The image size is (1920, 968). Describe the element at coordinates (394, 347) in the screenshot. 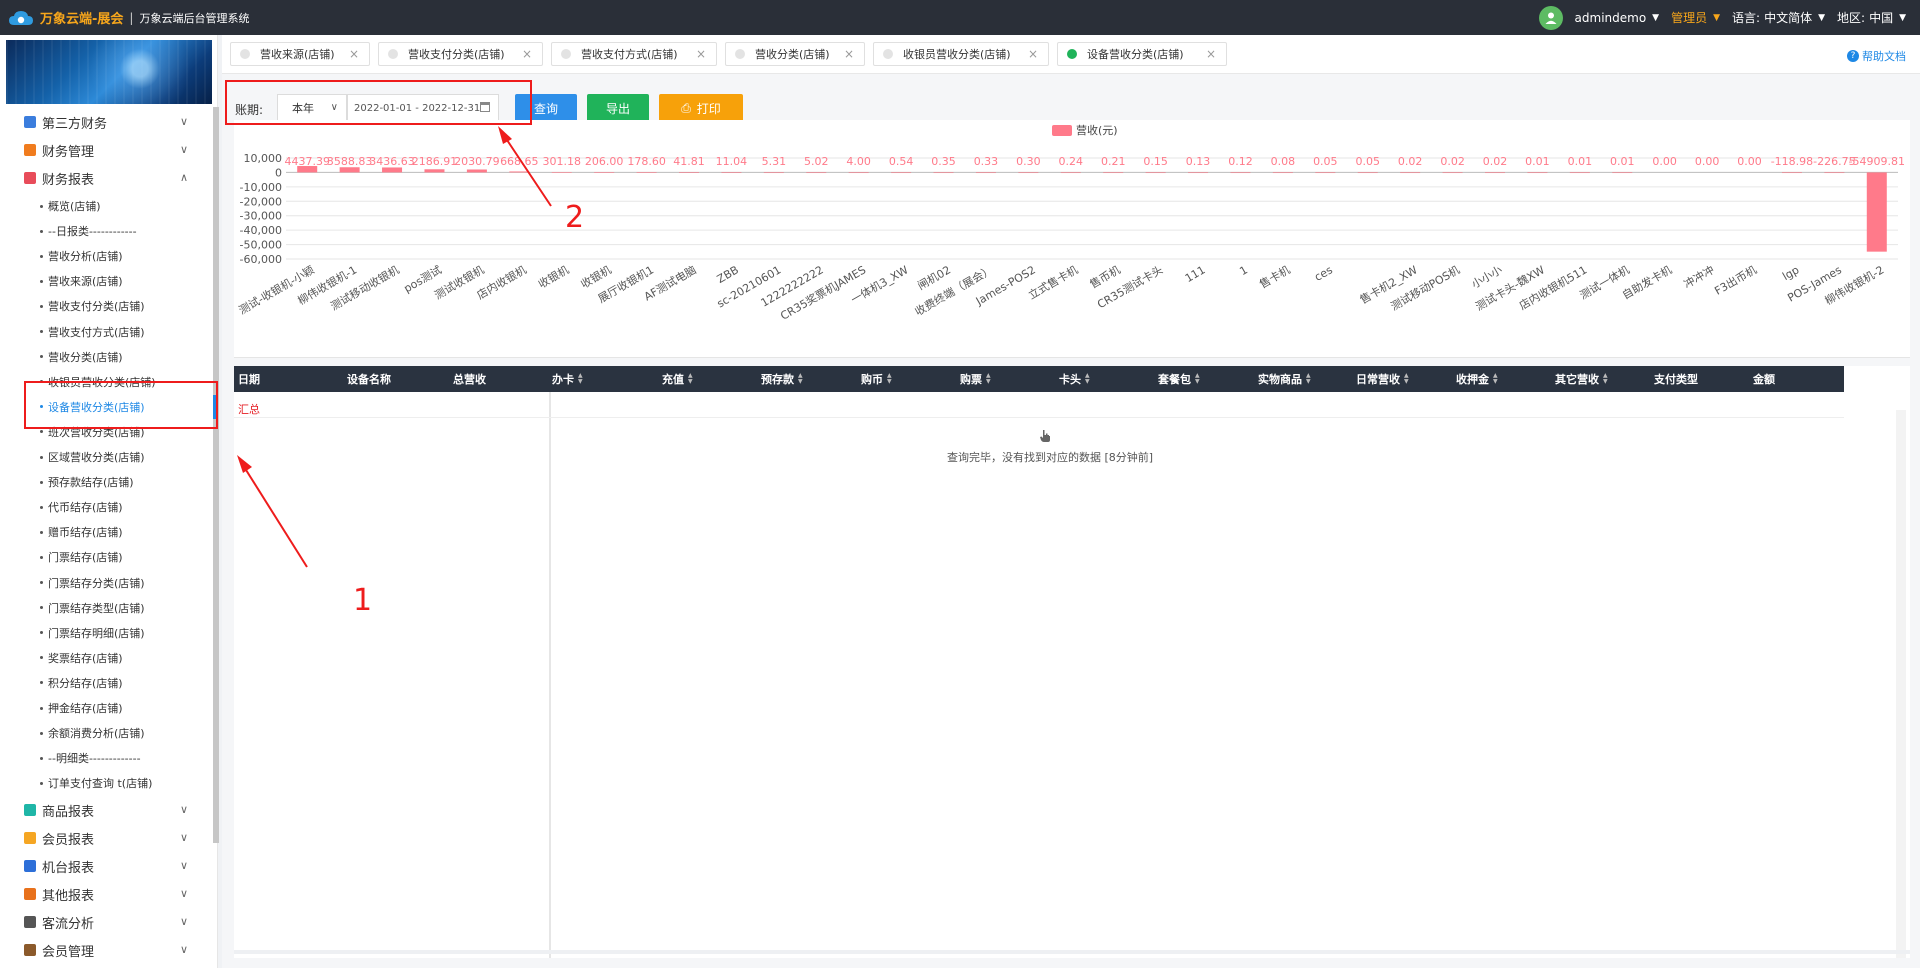

I see `annotation-arrows` at that location.